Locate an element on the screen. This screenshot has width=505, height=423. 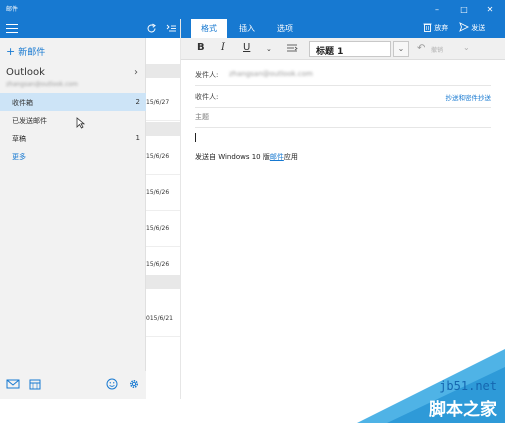
settings-icon is located at coordinates (134, 384).